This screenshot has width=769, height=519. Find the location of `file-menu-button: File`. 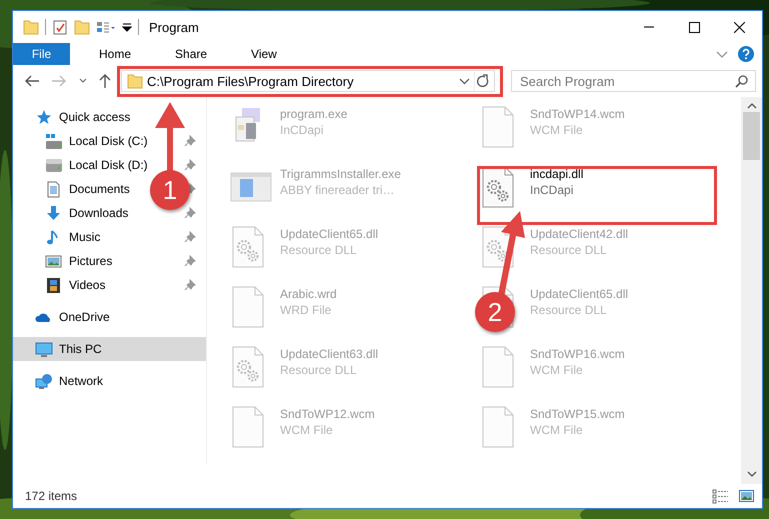

file-menu-button: File is located at coordinates (41, 54).